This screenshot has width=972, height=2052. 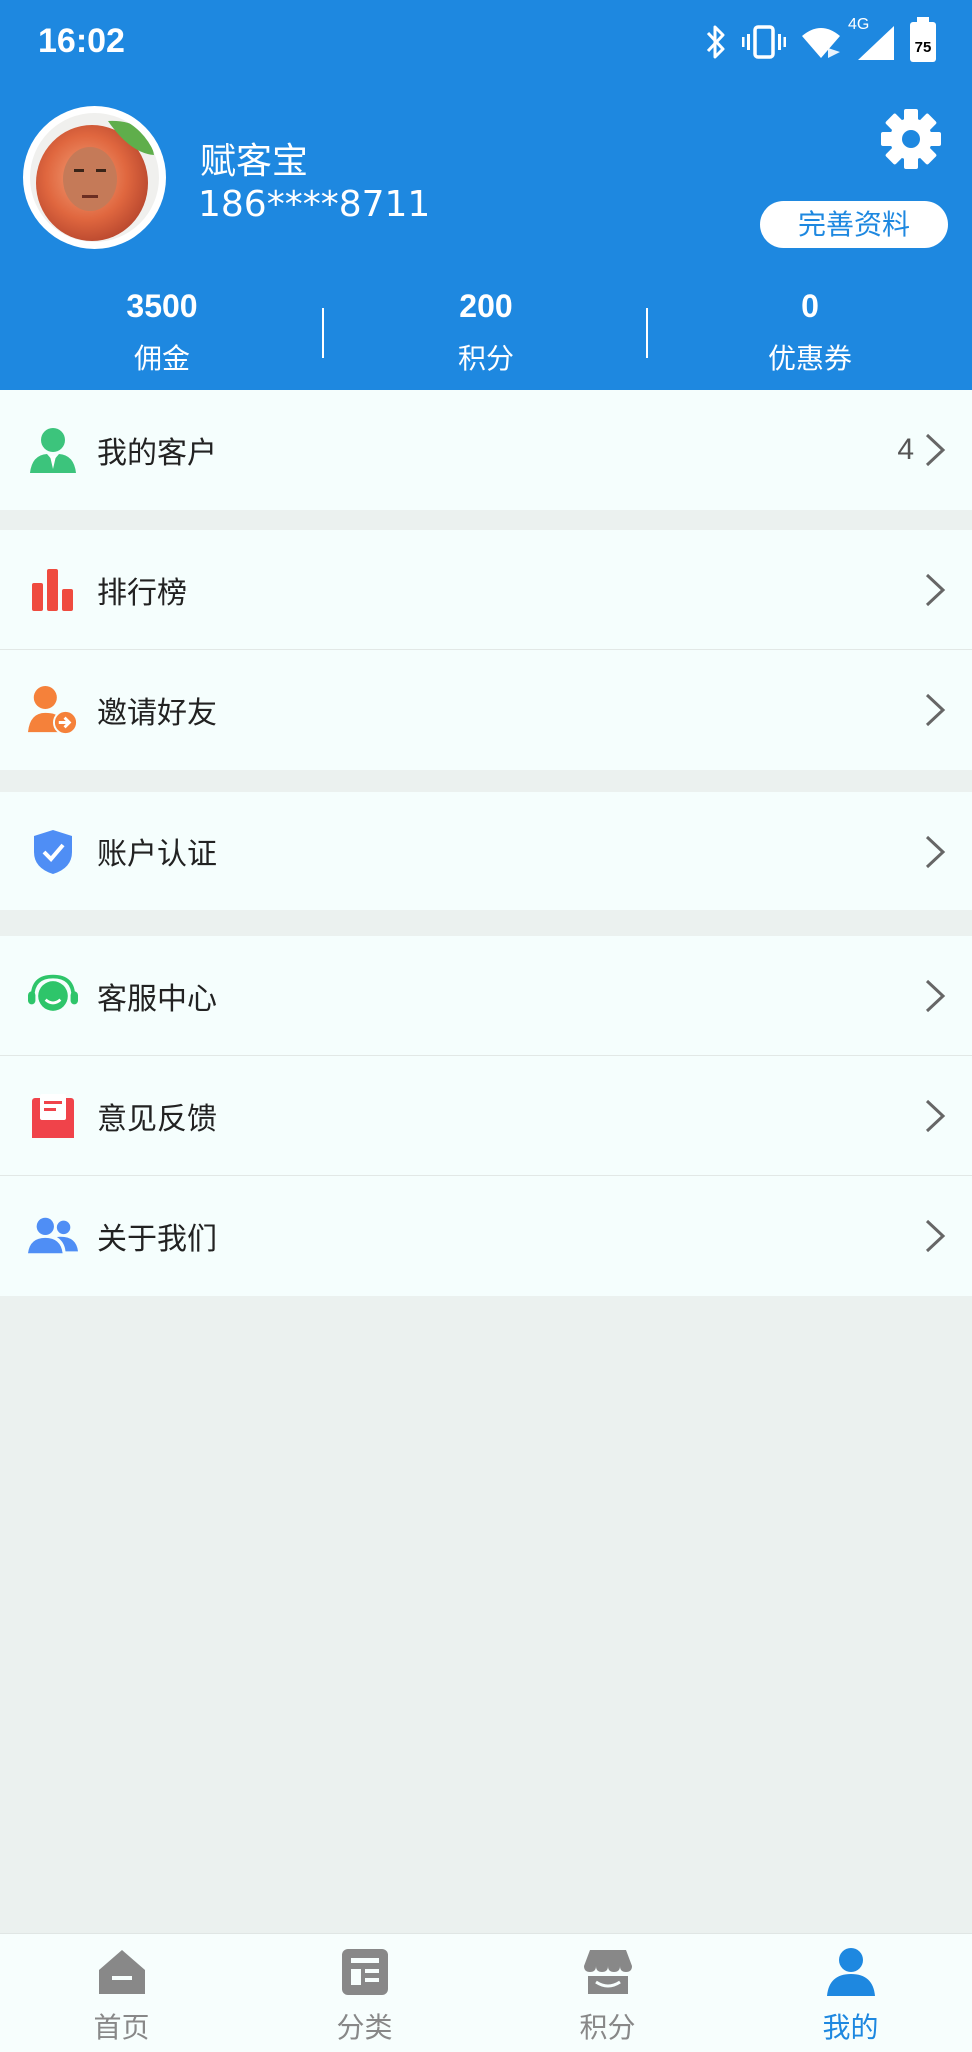 I want to click on battery-icon: 75, so click(x=923, y=39).